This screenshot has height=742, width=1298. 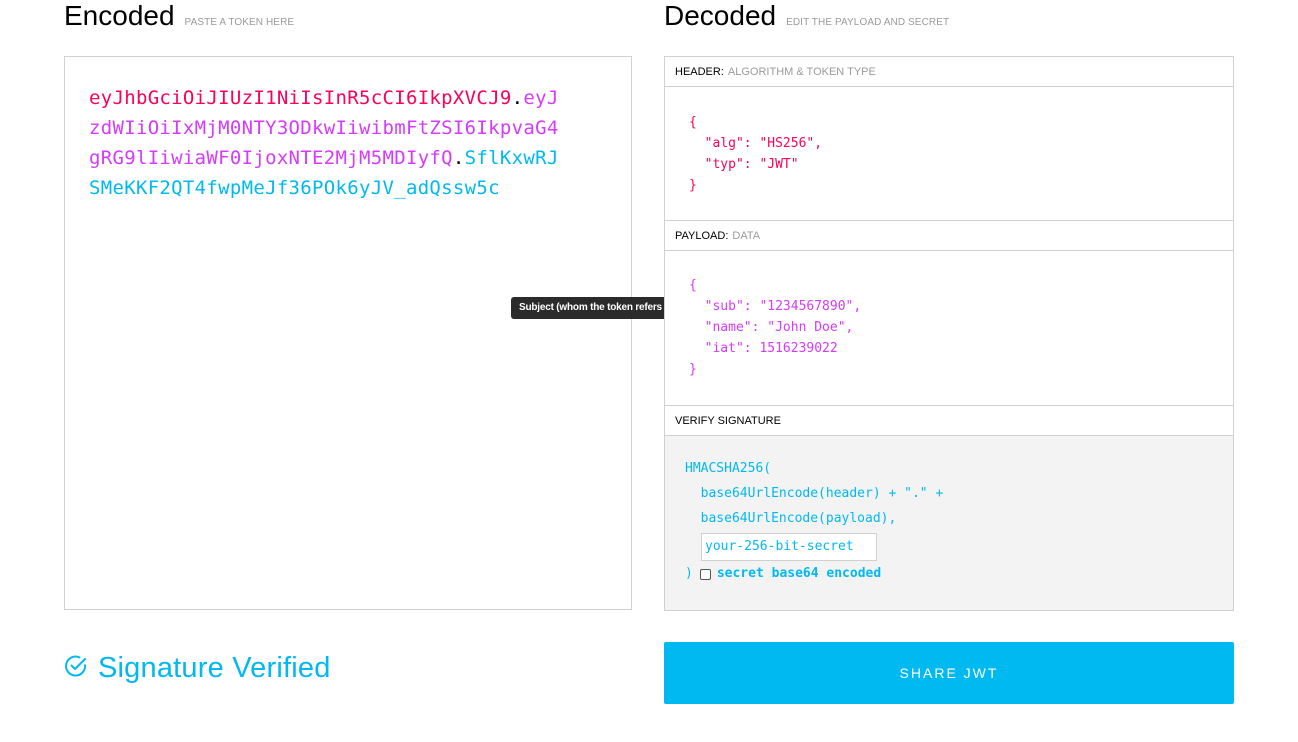 What do you see at coordinates (746, 236) in the screenshot?
I see `payload-label-muted: DATA` at bounding box center [746, 236].